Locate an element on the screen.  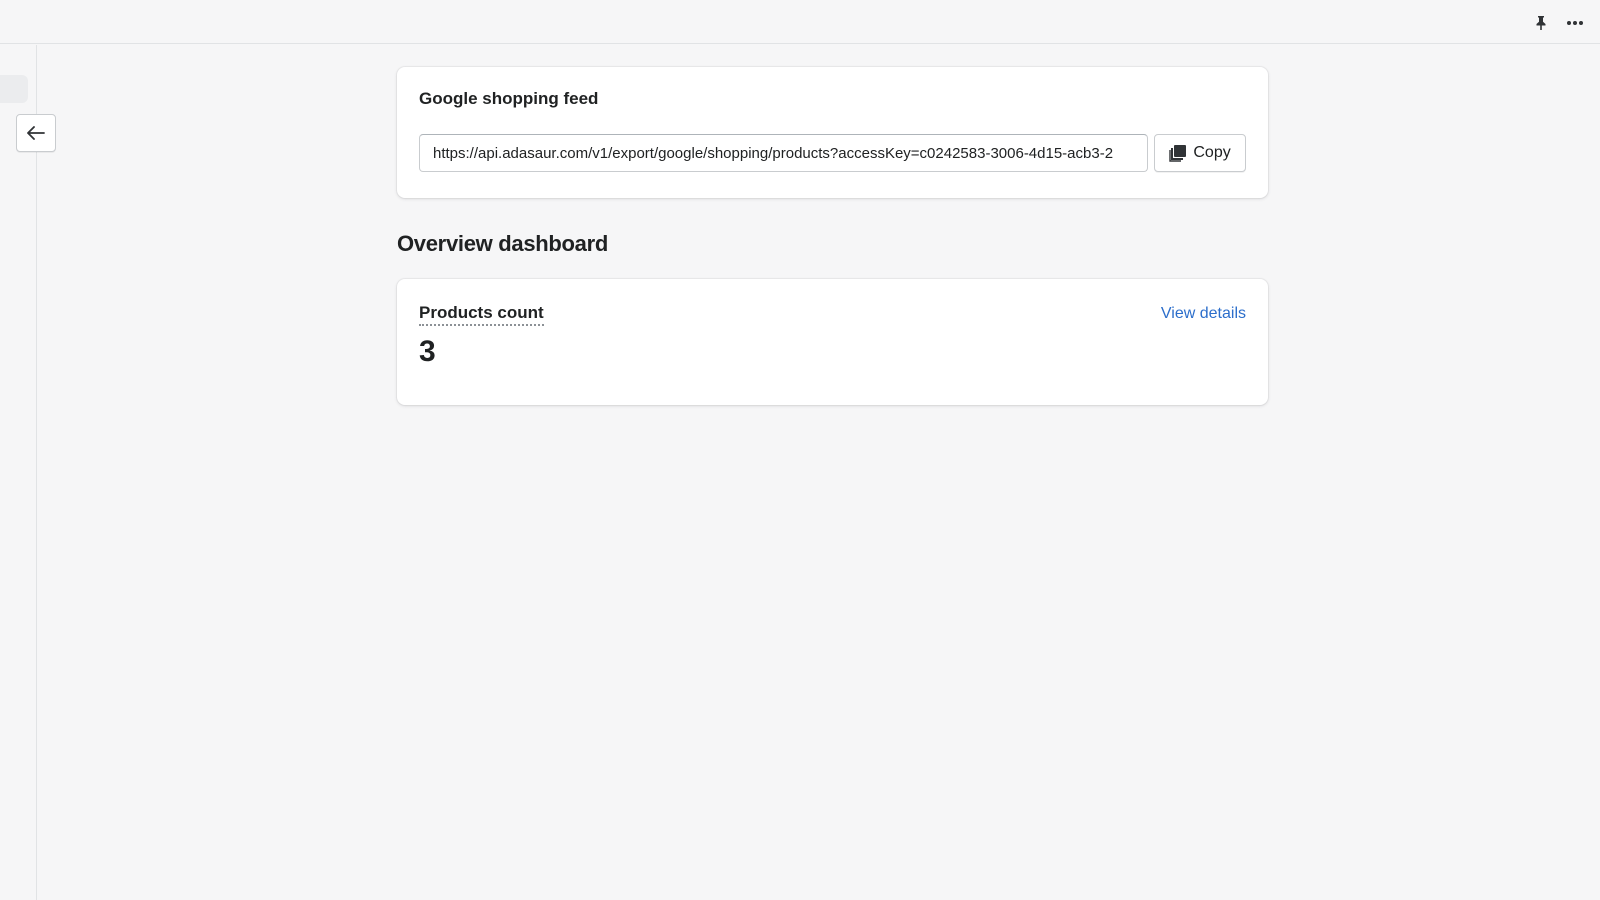
feed-url-row: Copy is located at coordinates (832, 153).